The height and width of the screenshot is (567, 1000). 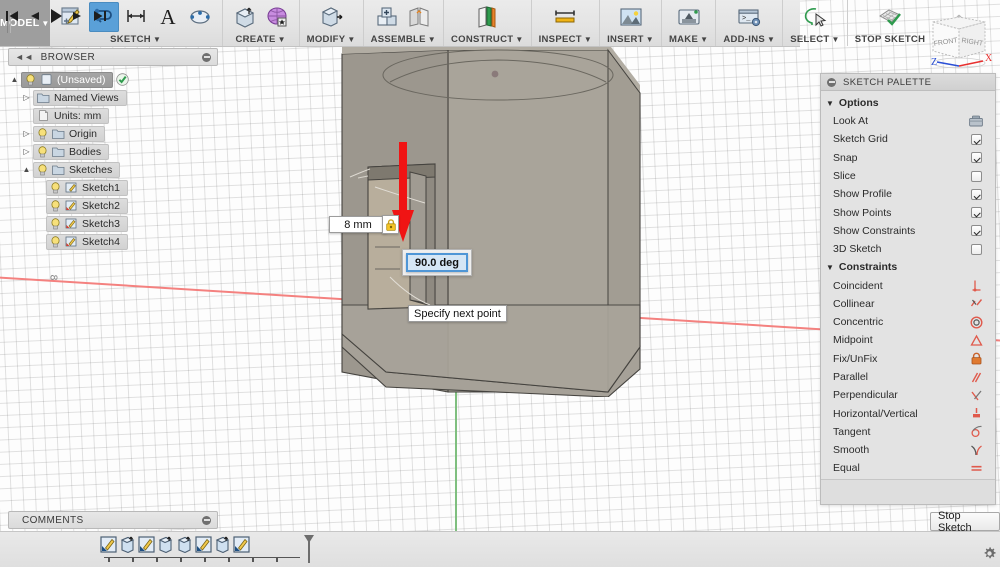 I want to click on extrude-icon, so click(x=245, y=17).